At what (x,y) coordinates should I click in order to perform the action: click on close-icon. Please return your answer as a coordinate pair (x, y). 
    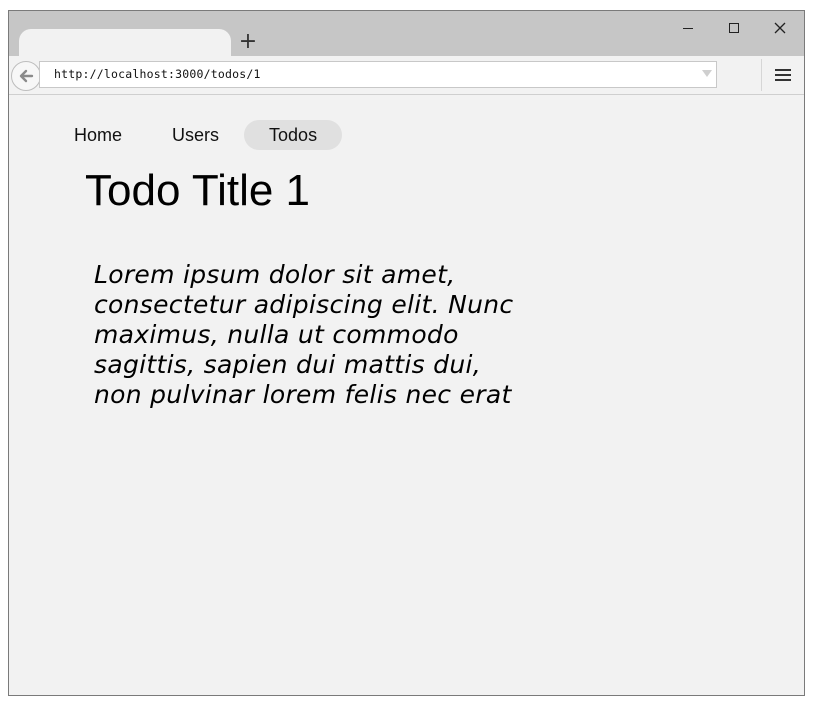
    Looking at the image, I should click on (780, 28).